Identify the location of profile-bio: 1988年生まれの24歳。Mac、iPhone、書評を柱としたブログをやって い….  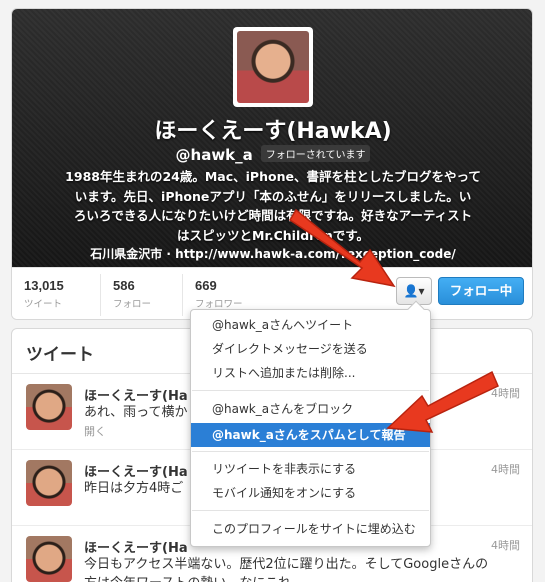
(273, 206).